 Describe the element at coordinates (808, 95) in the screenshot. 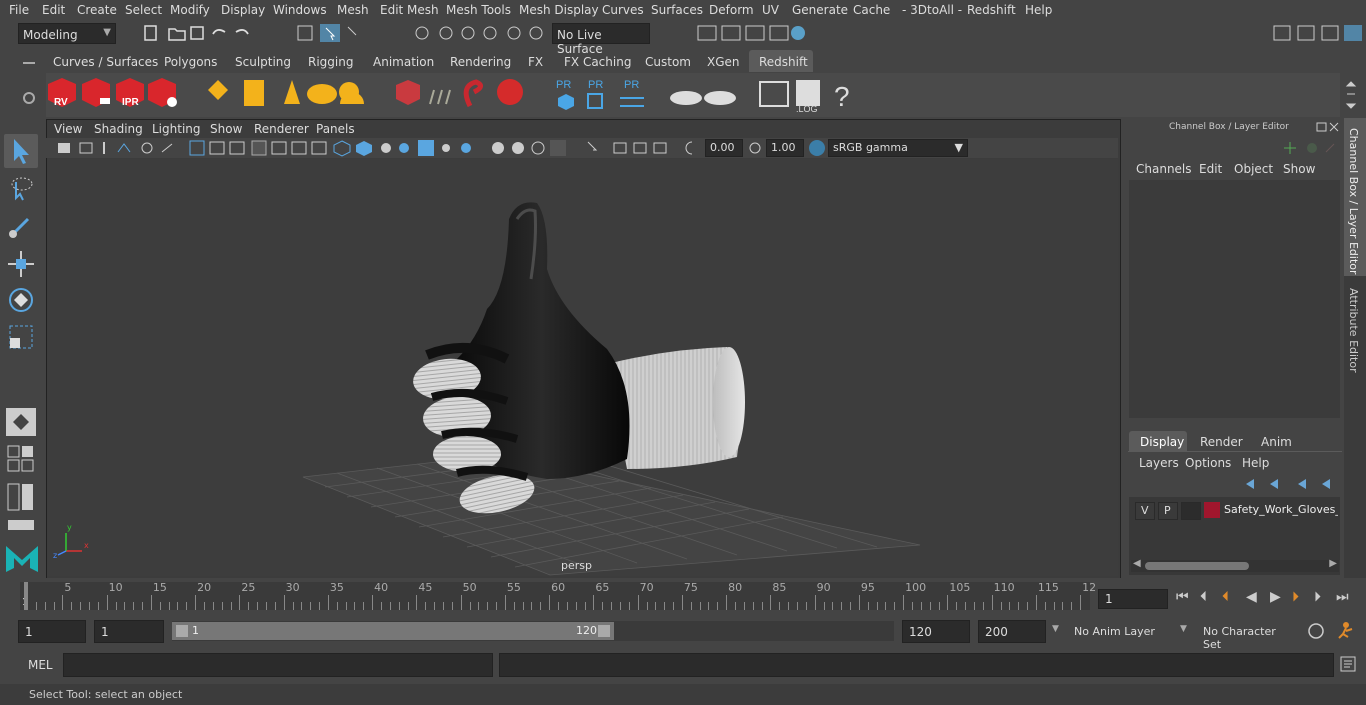

I see `redshift-util-buttons: .LOG ?` at that location.